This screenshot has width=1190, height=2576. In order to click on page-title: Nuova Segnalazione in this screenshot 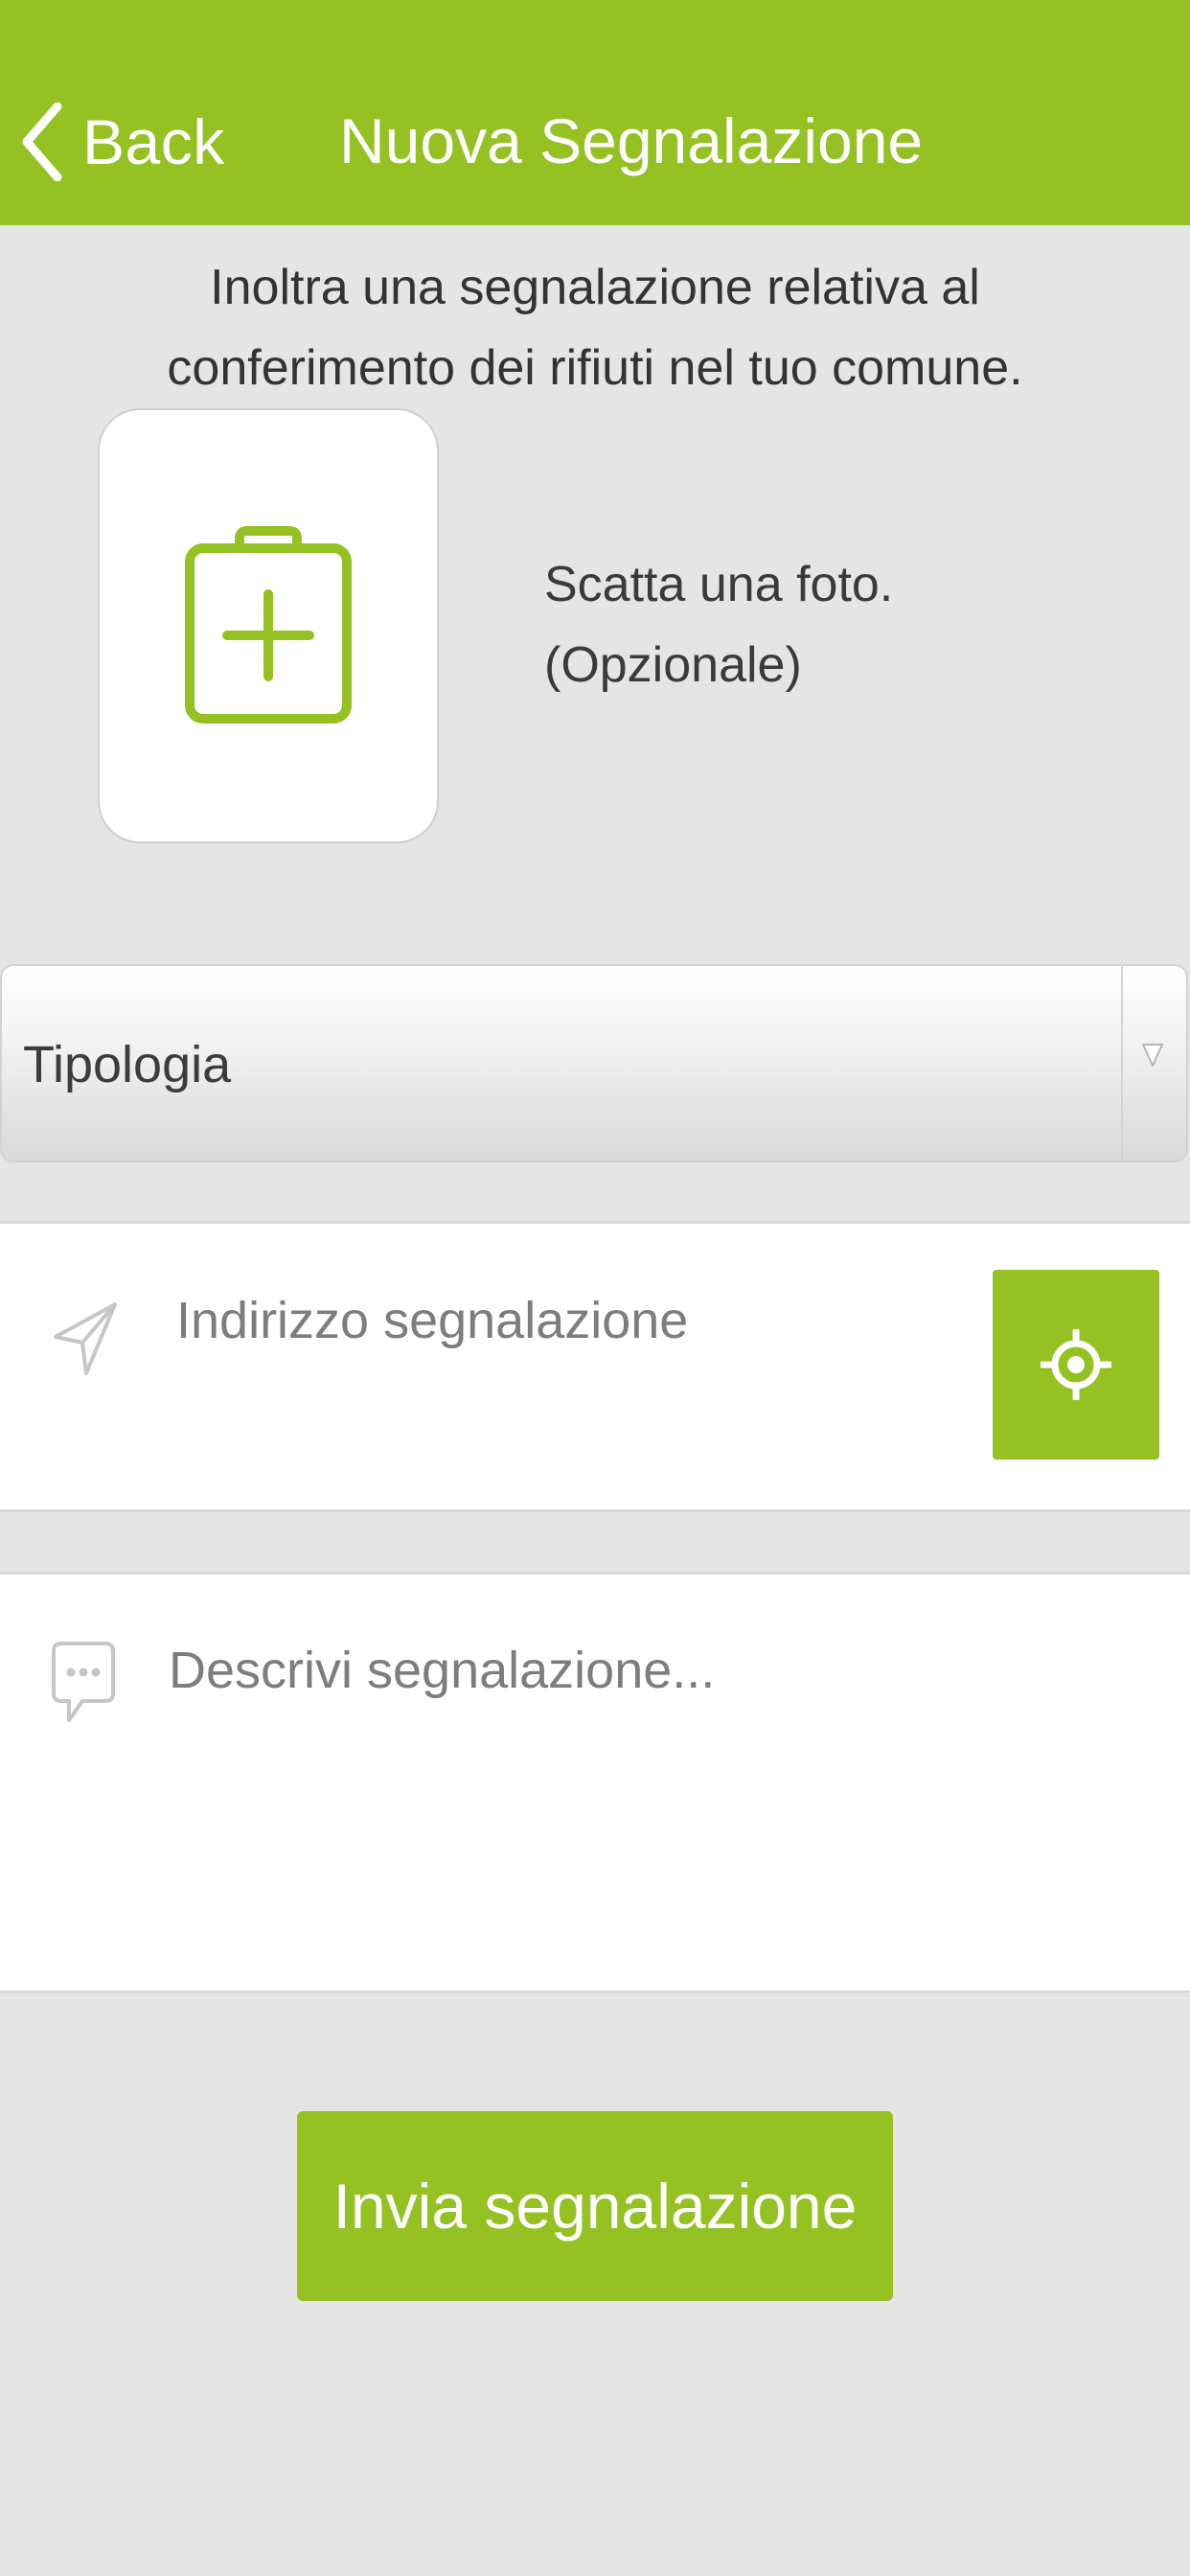, I will do `click(632, 140)`.